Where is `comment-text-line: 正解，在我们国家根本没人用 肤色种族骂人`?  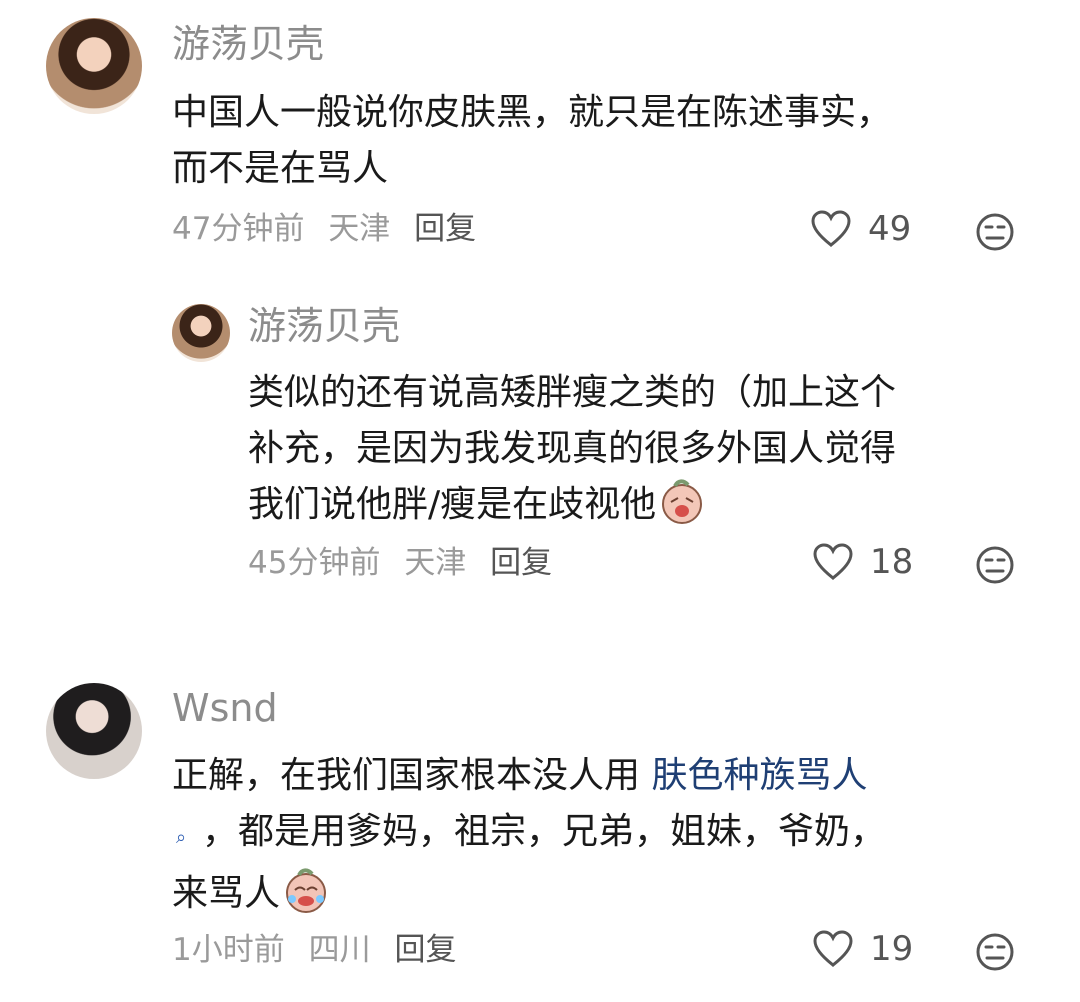 comment-text-line: 正解，在我们国家根本没人用 肤色种族骂人 is located at coordinates (529, 776).